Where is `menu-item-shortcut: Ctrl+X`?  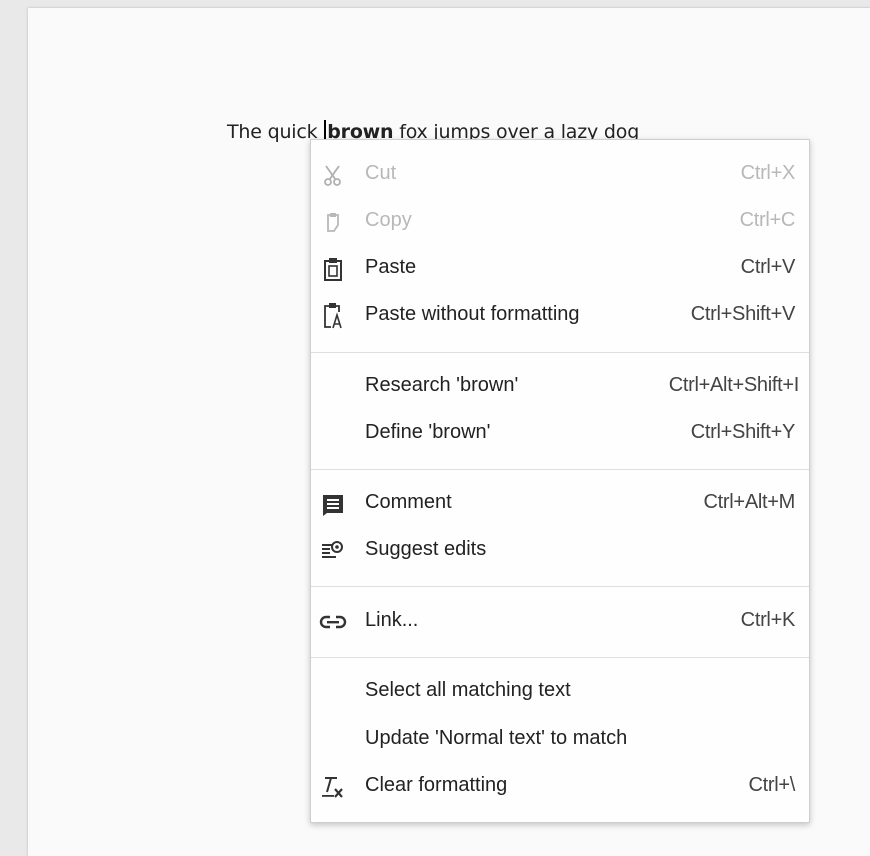
menu-item-shortcut: Ctrl+X is located at coordinates (768, 173).